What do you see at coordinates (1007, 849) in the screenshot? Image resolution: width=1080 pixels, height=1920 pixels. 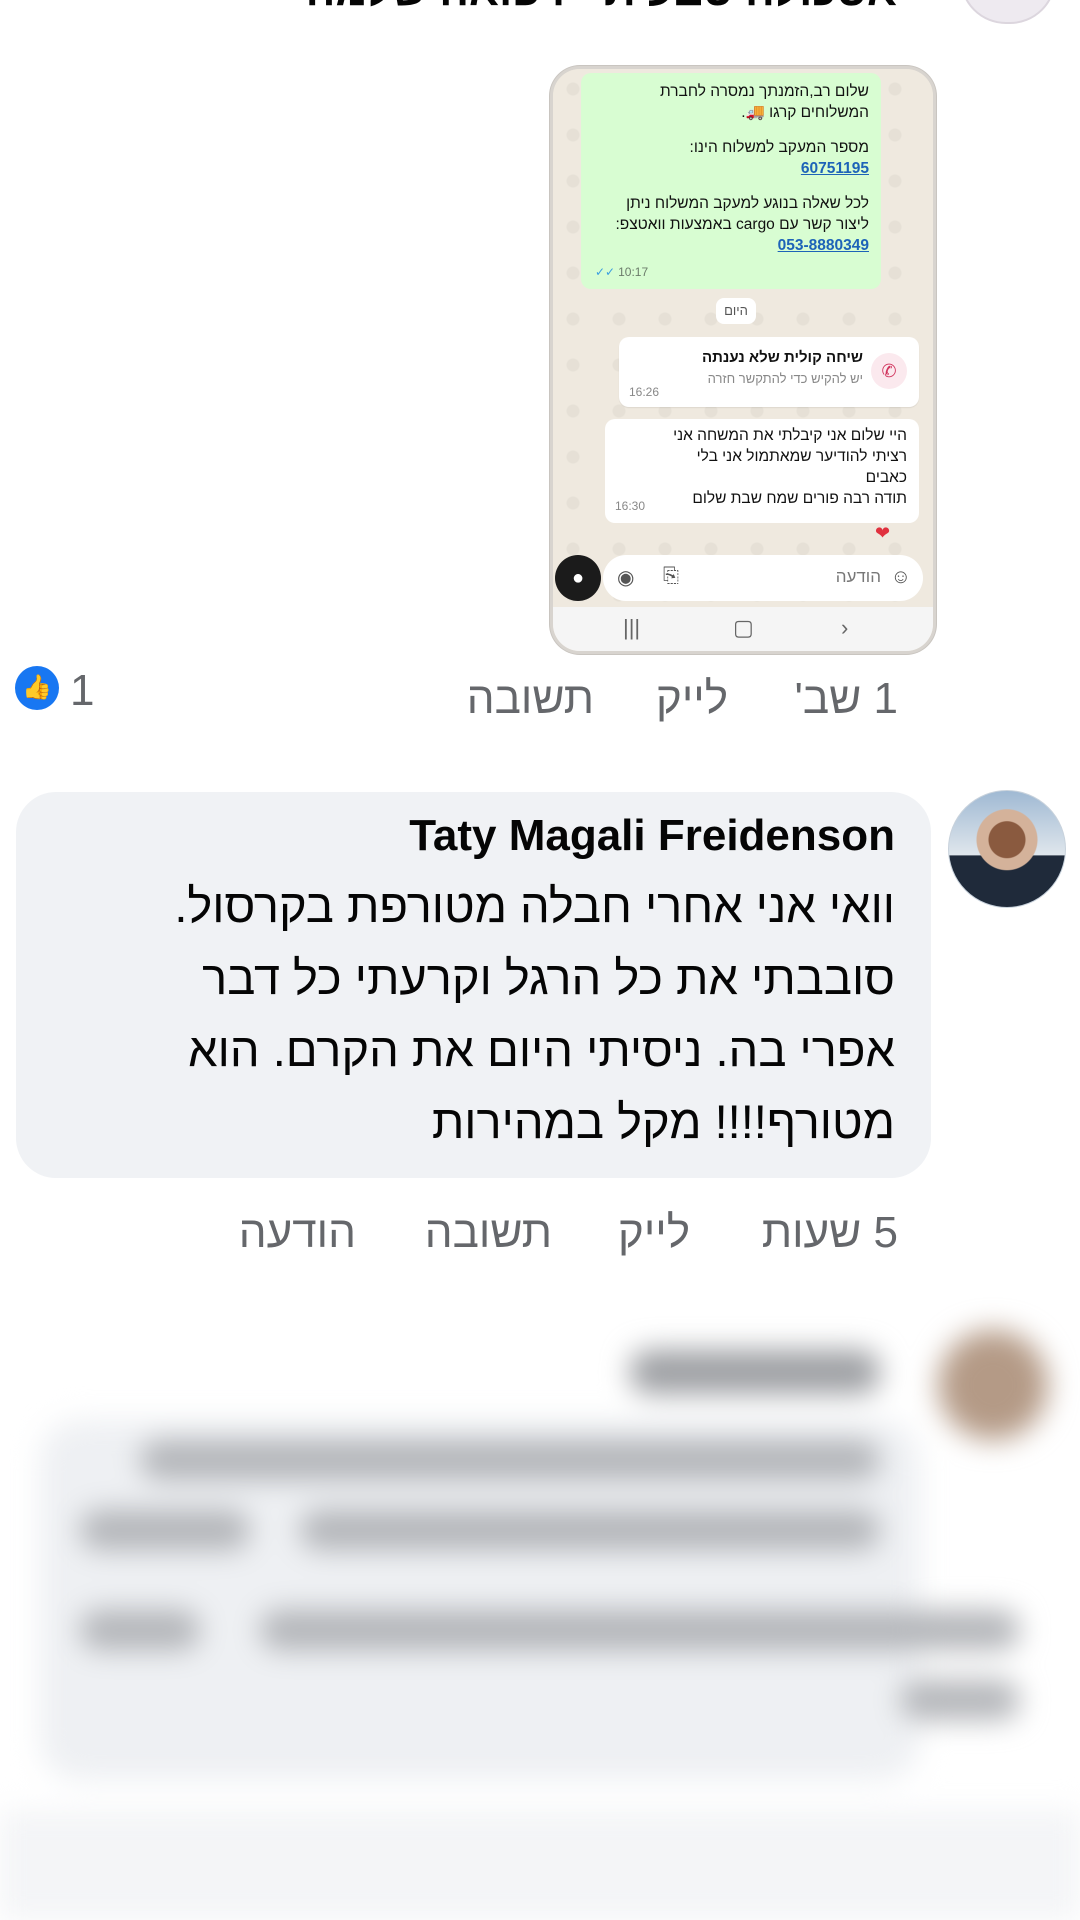 I see `avatar` at bounding box center [1007, 849].